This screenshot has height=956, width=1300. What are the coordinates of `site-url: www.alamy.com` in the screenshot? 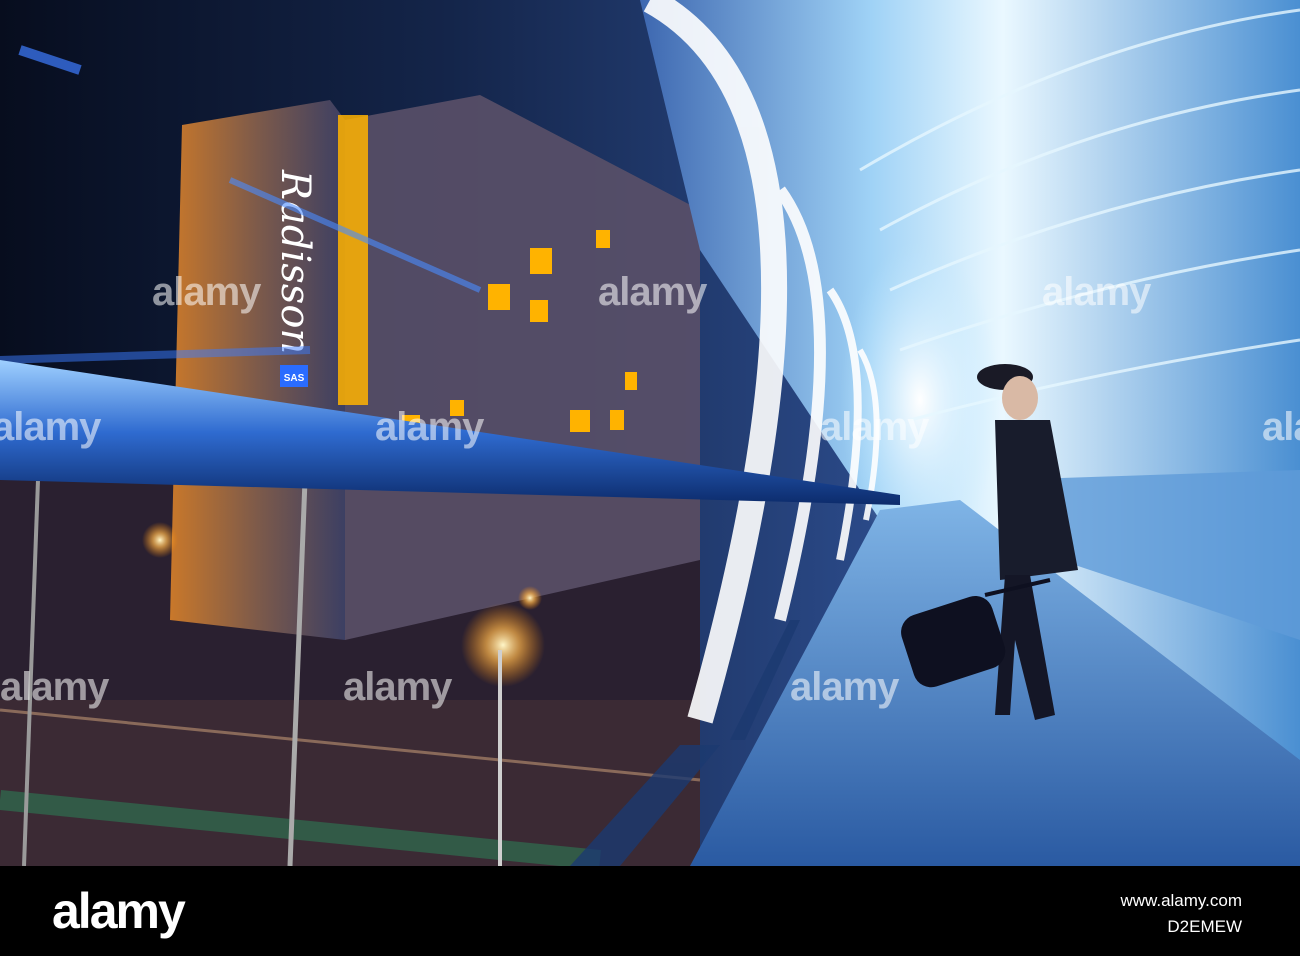 It's located at (1181, 901).